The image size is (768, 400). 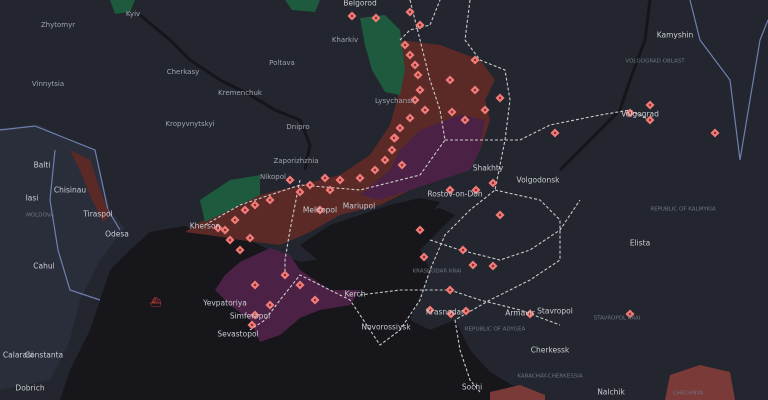 I want to click on city-label: Rostov-on-Don, so click(x=455, y=194).